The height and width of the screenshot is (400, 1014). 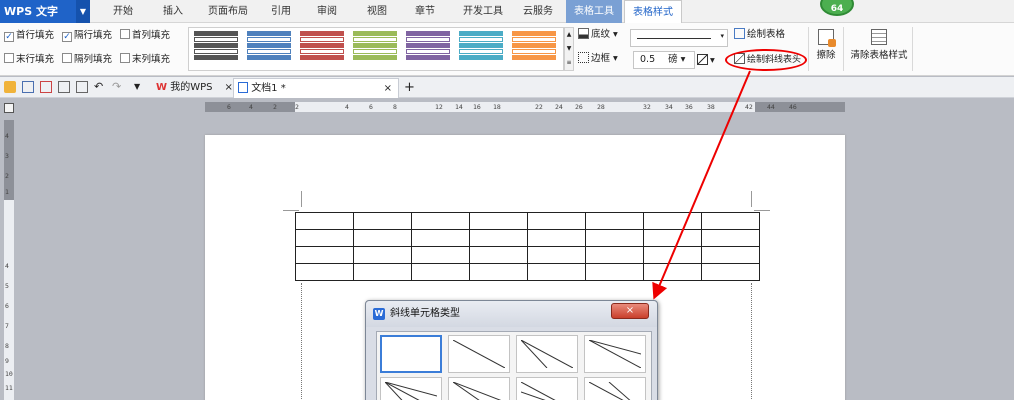 I want to click on annotation-arrow, so click(x=701, y=185).